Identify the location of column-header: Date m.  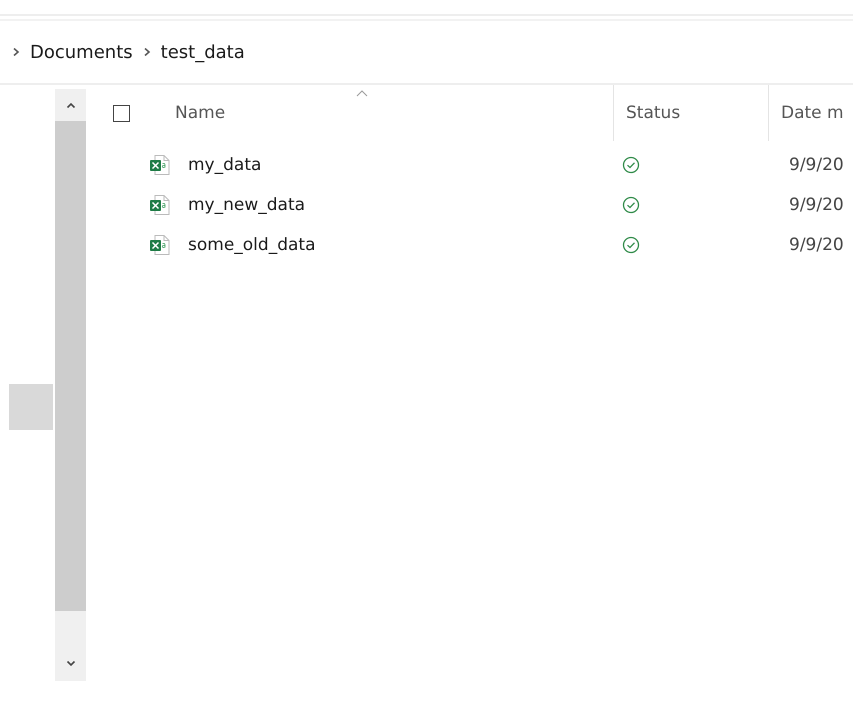
(810, 113).